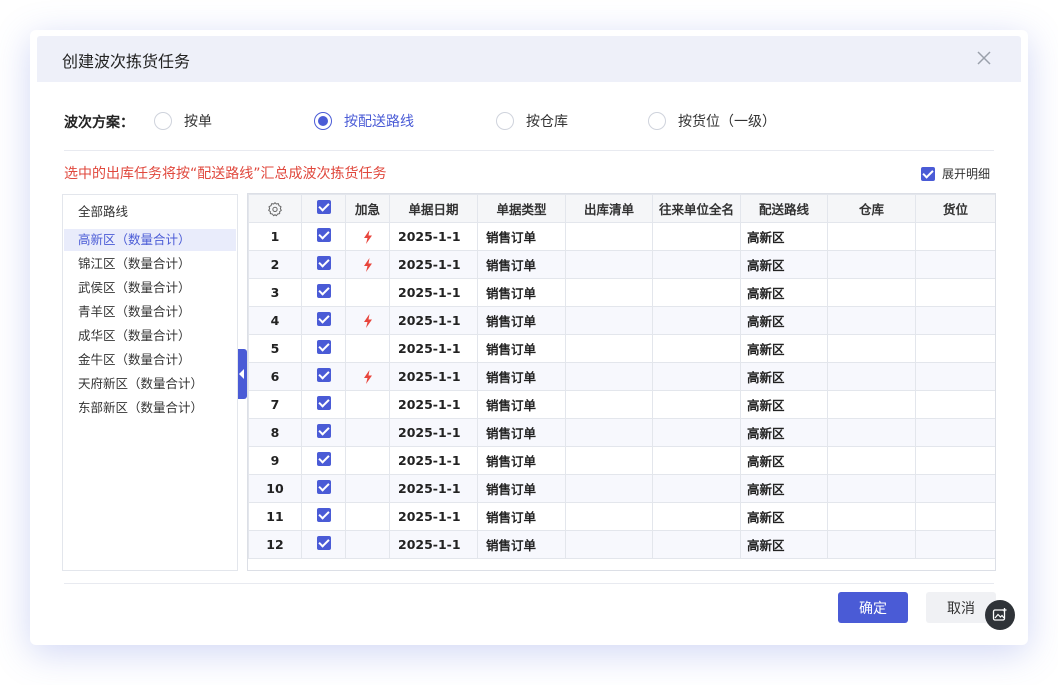 This screenshot has width=1058, height=685. What do you see at coordinates (621, 292) in the screenshot?
I see `table-row: 3 2025-1-1 销售订单 高新区` at bounding box center [621, 292].